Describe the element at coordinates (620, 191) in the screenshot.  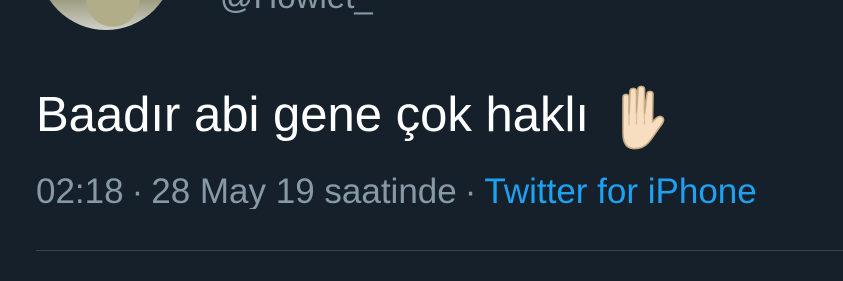
I see `tweet-source-link: Twitter for iPhone` at that location.